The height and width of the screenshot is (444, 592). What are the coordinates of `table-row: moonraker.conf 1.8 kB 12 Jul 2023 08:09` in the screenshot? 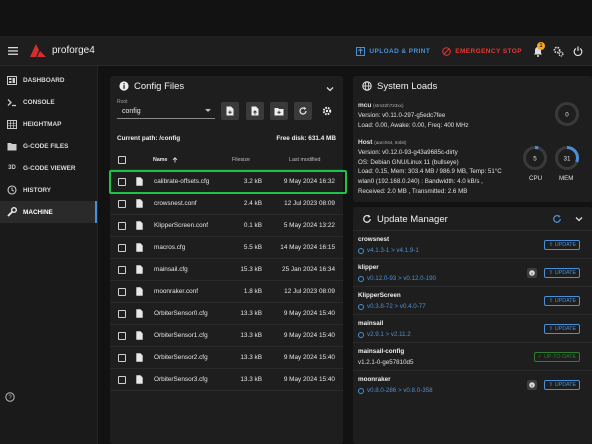 It's located at (226, 292).